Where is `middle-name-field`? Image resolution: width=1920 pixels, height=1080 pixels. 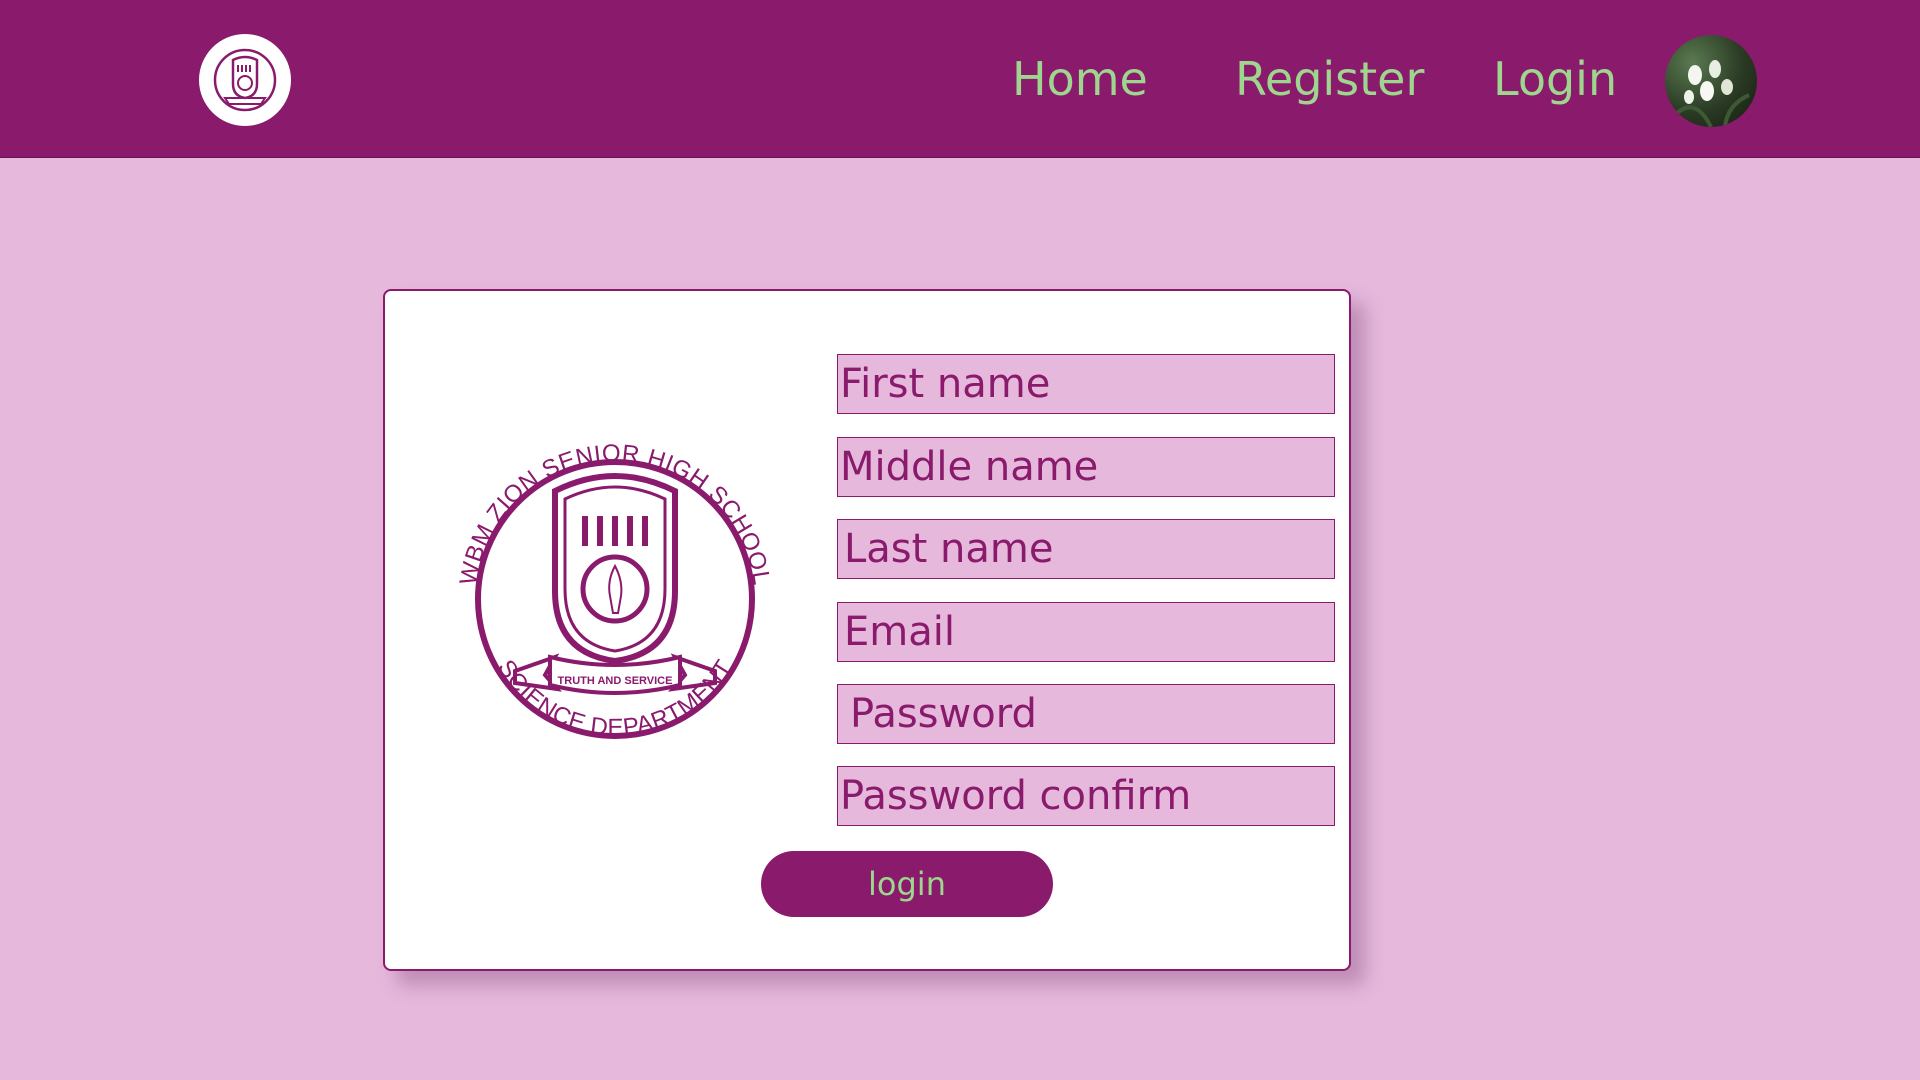 middle-name-field is located at coordinates (1086, 467).